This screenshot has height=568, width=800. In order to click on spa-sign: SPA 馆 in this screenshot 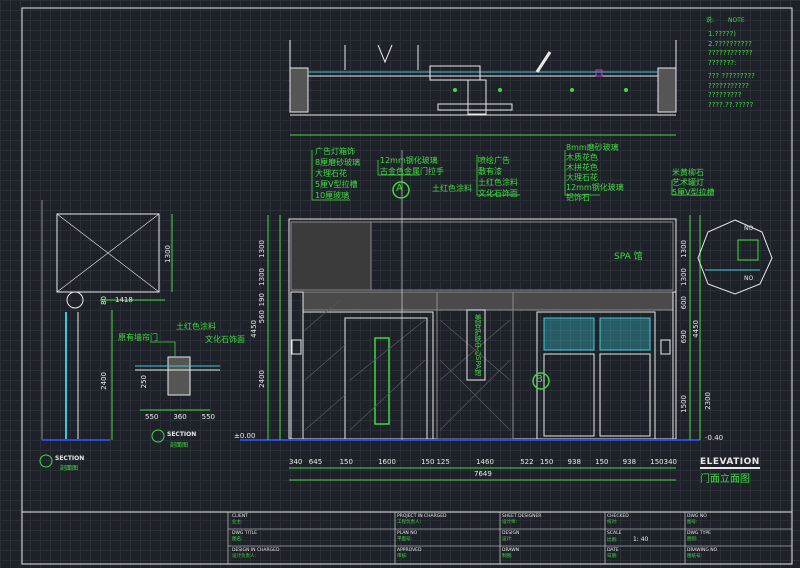, I will do `click(628, 257)`.